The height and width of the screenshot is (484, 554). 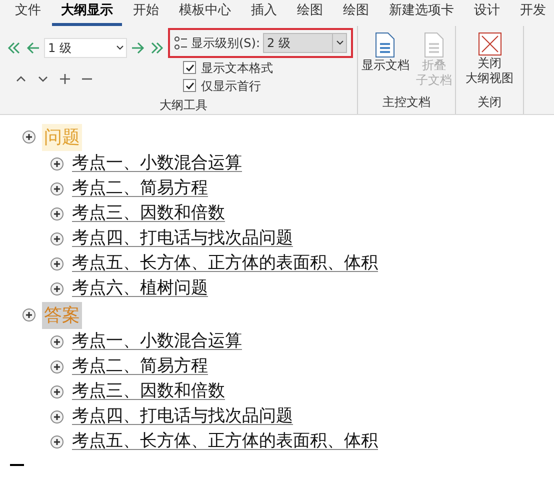 What do you see at coordinates (183, 106) in the screenshot?
I see `group-label: 大纲工具` at bounding box center [183, 106].